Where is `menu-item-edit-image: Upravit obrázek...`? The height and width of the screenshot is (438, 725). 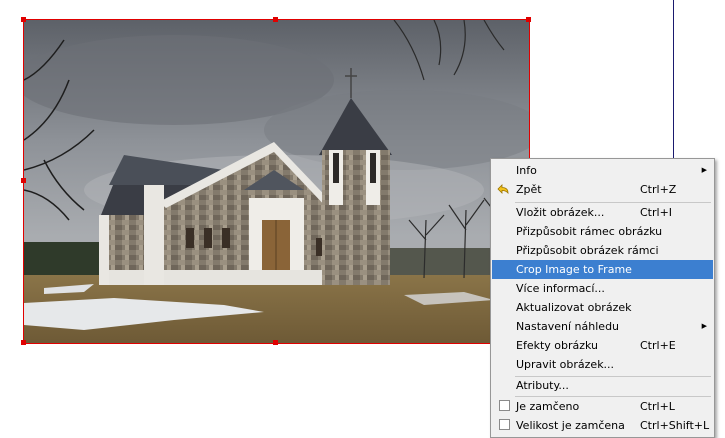
menu-item-edit-image: Upravit obrázek... is located at coordinates (602, 364).